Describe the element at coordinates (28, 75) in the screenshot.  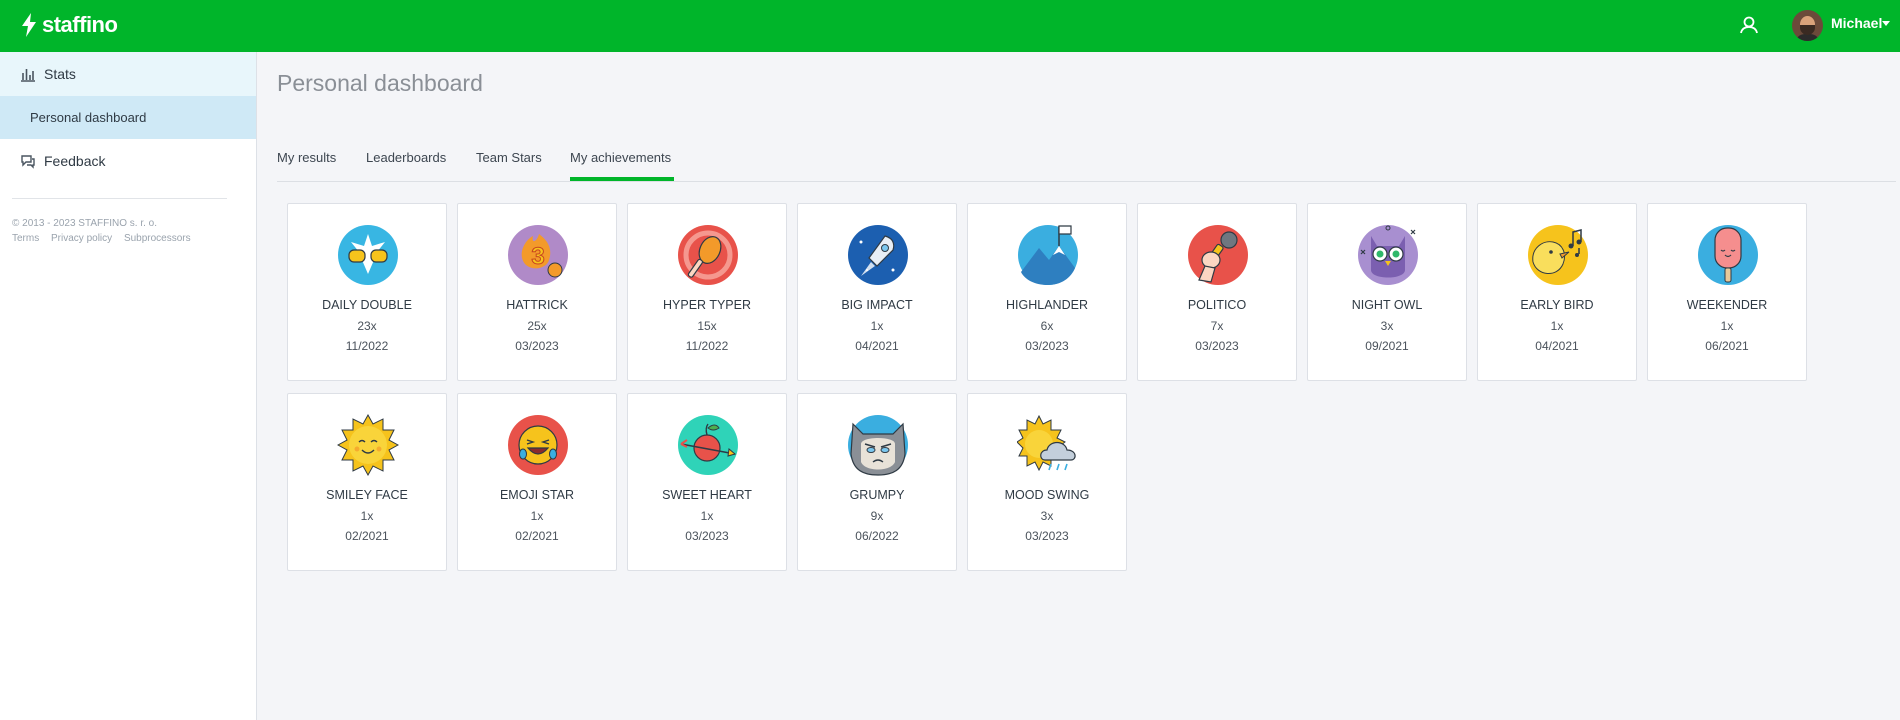
I see `bar-chart-icon` at that location.